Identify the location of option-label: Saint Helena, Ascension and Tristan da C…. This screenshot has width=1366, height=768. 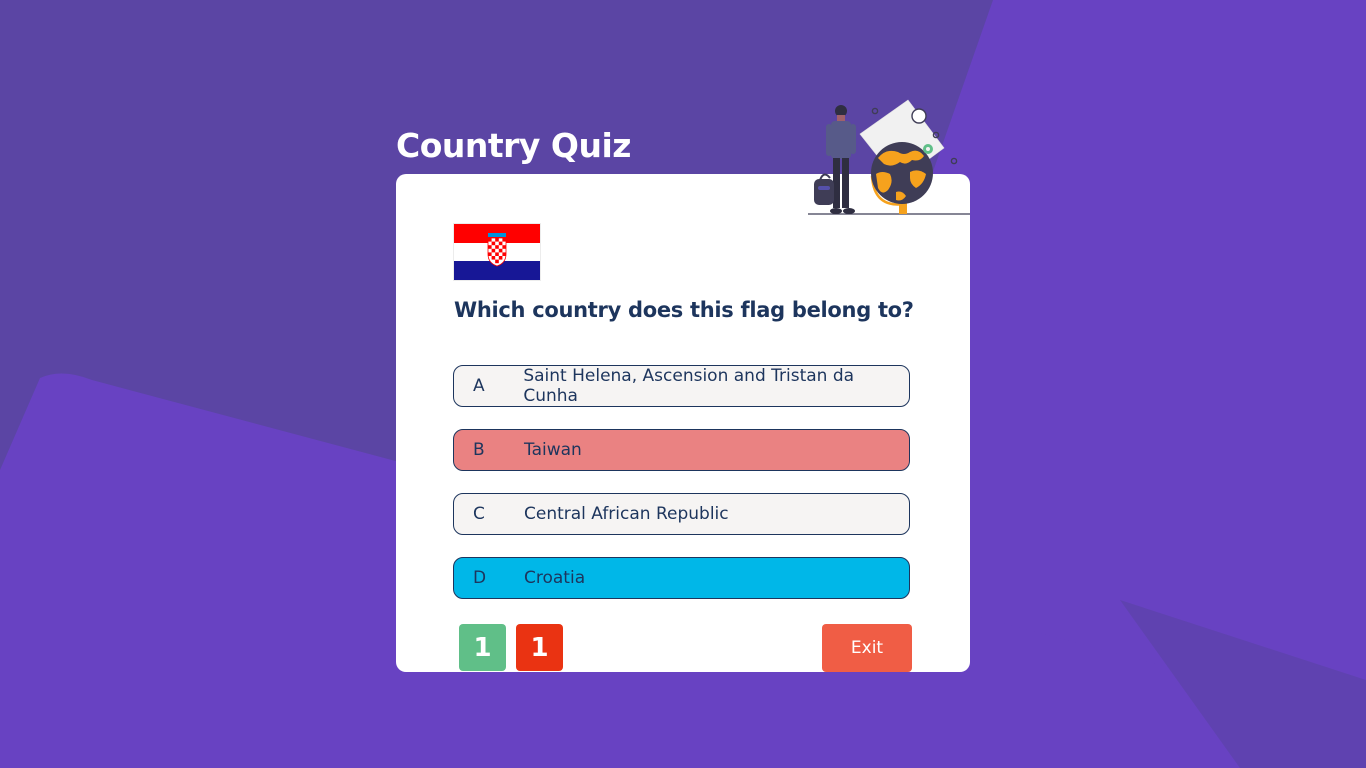
(689, 386).